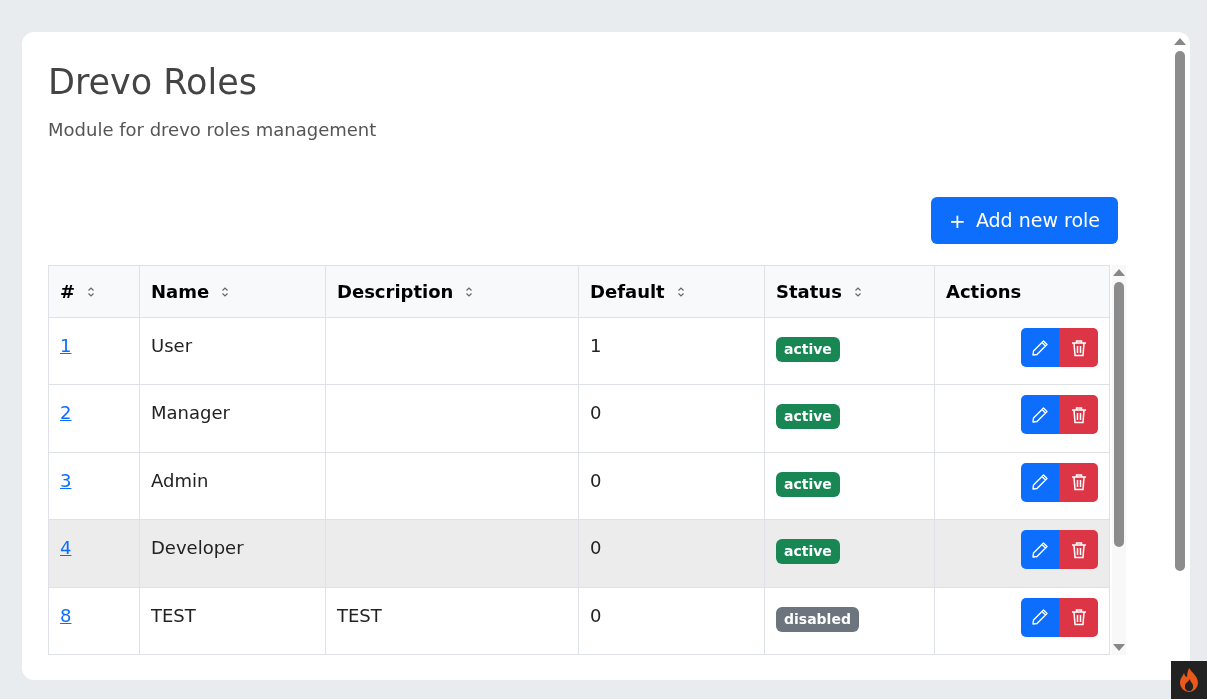 This screenshot has height=699, width=1207. Describe the element at coordinates (359, 615) in the screenshot. I see `role-description: TEST` at that location.